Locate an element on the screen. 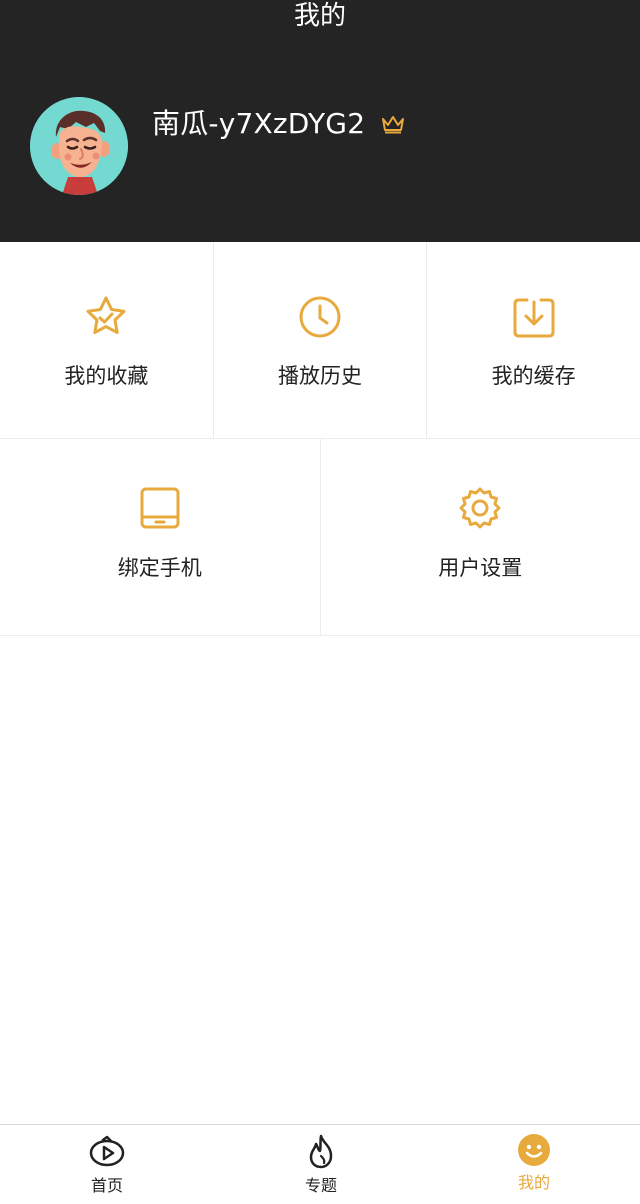 The image size is (640, 1204). crown-icon is located at coordinates (393, 125).